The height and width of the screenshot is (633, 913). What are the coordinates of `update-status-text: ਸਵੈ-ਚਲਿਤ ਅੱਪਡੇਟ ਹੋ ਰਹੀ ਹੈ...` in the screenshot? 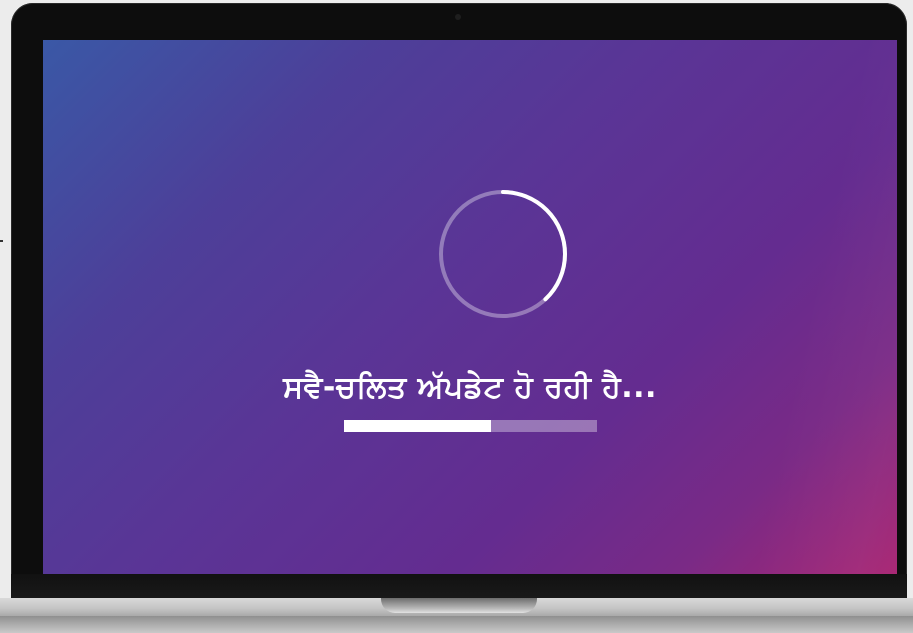 It's located at (470, 387).